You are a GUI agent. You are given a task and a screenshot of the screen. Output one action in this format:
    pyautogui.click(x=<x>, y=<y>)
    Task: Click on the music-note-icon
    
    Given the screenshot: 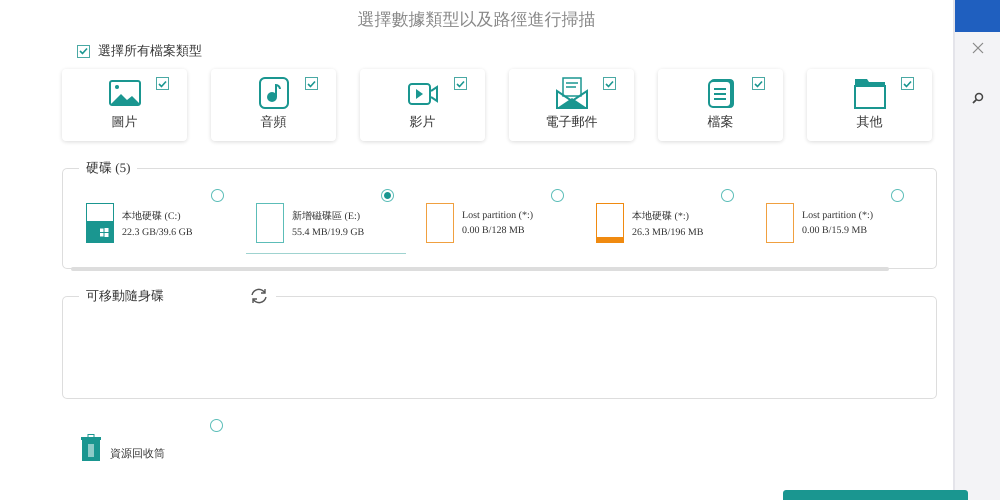 What is the action you would take?
    pyautogui.click(x=273, y=93)
    